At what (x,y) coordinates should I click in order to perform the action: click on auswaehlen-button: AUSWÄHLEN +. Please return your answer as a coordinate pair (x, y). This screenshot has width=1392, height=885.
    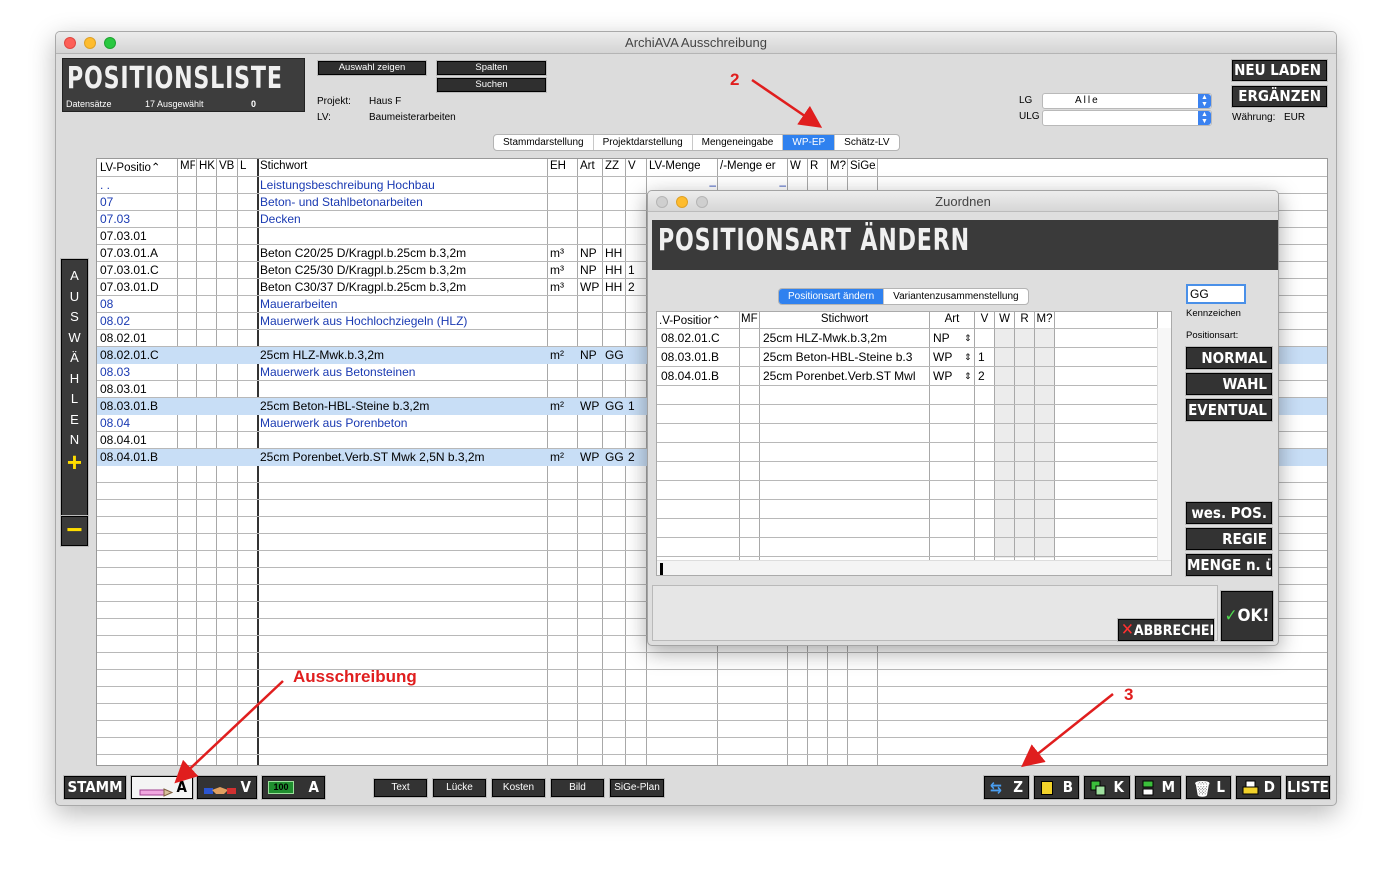
    Looking at the image, I should click on (74, 402).